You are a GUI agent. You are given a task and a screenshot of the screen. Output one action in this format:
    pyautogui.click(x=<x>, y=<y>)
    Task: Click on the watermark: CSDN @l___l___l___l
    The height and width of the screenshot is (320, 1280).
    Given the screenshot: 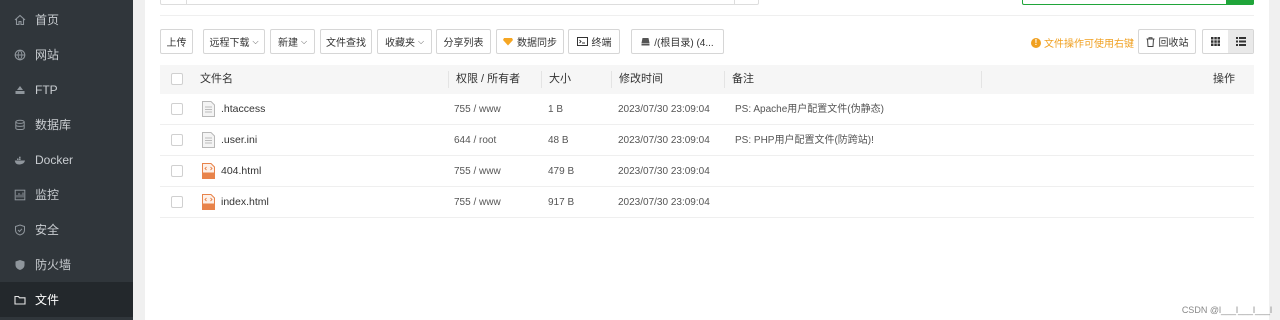 What is the action you would take?
    pyautogui.click(x=1226, y=310)
    